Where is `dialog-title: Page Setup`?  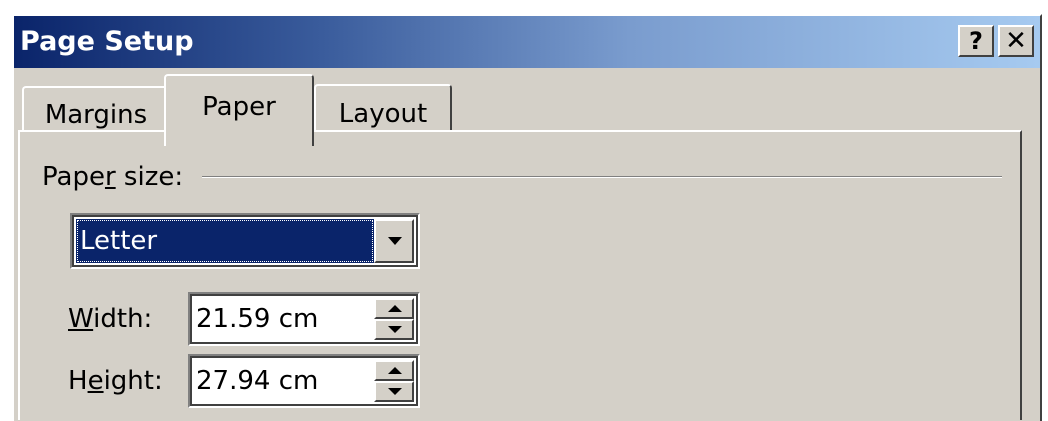 dialog-title: Page Setup is located at coordinates (107, 41).